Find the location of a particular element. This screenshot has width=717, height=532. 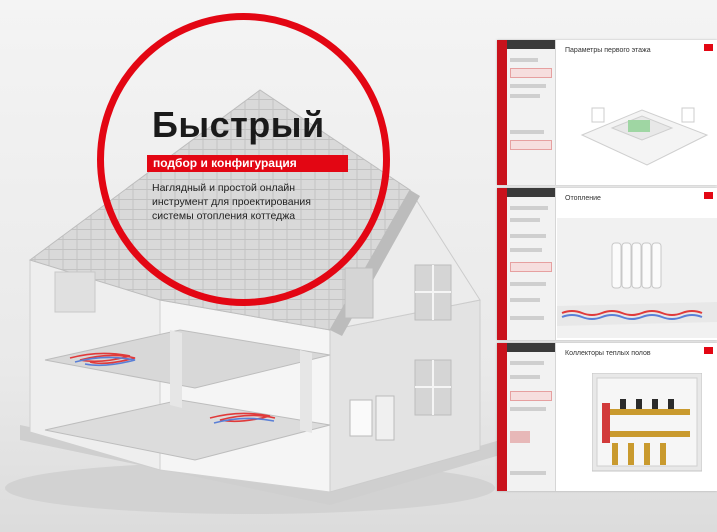

app-screenshot-manifolds: Коллекторы теплых полов is located at coordinates (607, 417).